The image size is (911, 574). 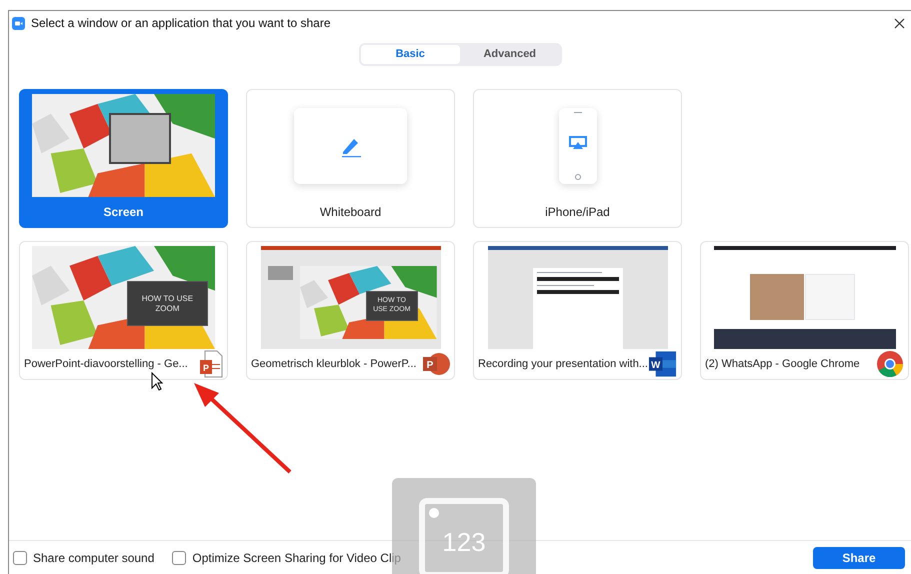 What do you see at coordinates (890, 364) in the screenshot?
I see `browser-app-icon` at bounding box center [890, 364].